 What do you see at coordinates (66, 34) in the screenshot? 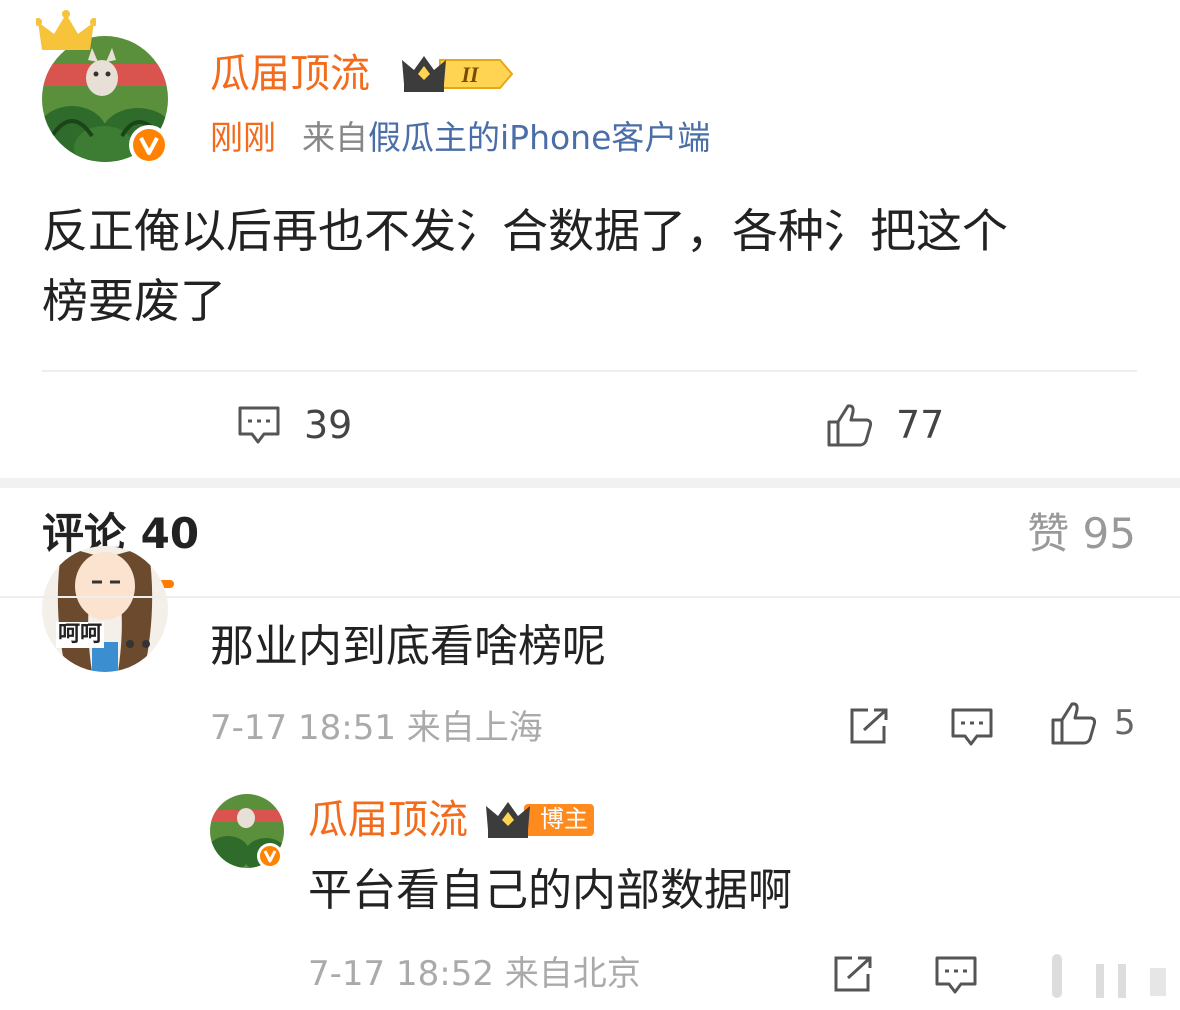
I see `crown-icon` at bounding box center [66, 34].